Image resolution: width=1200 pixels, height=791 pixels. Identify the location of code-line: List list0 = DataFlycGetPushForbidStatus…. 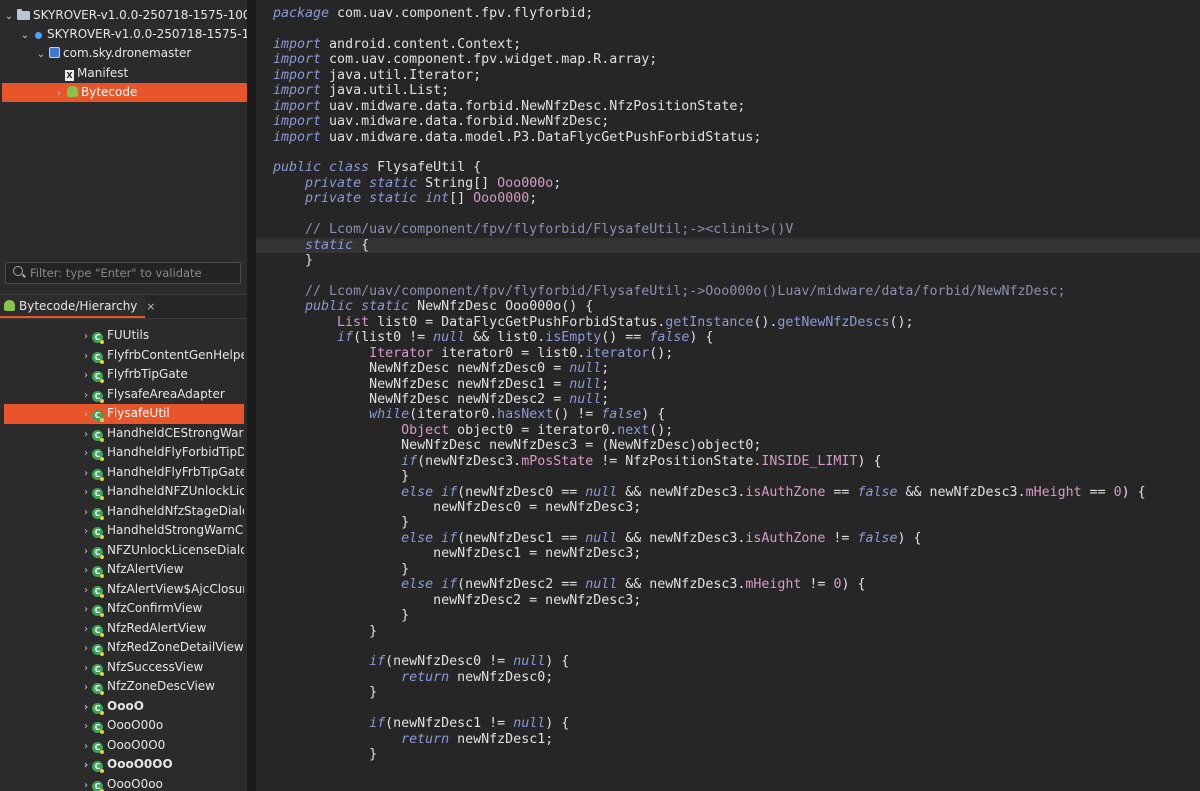
(736, 322).